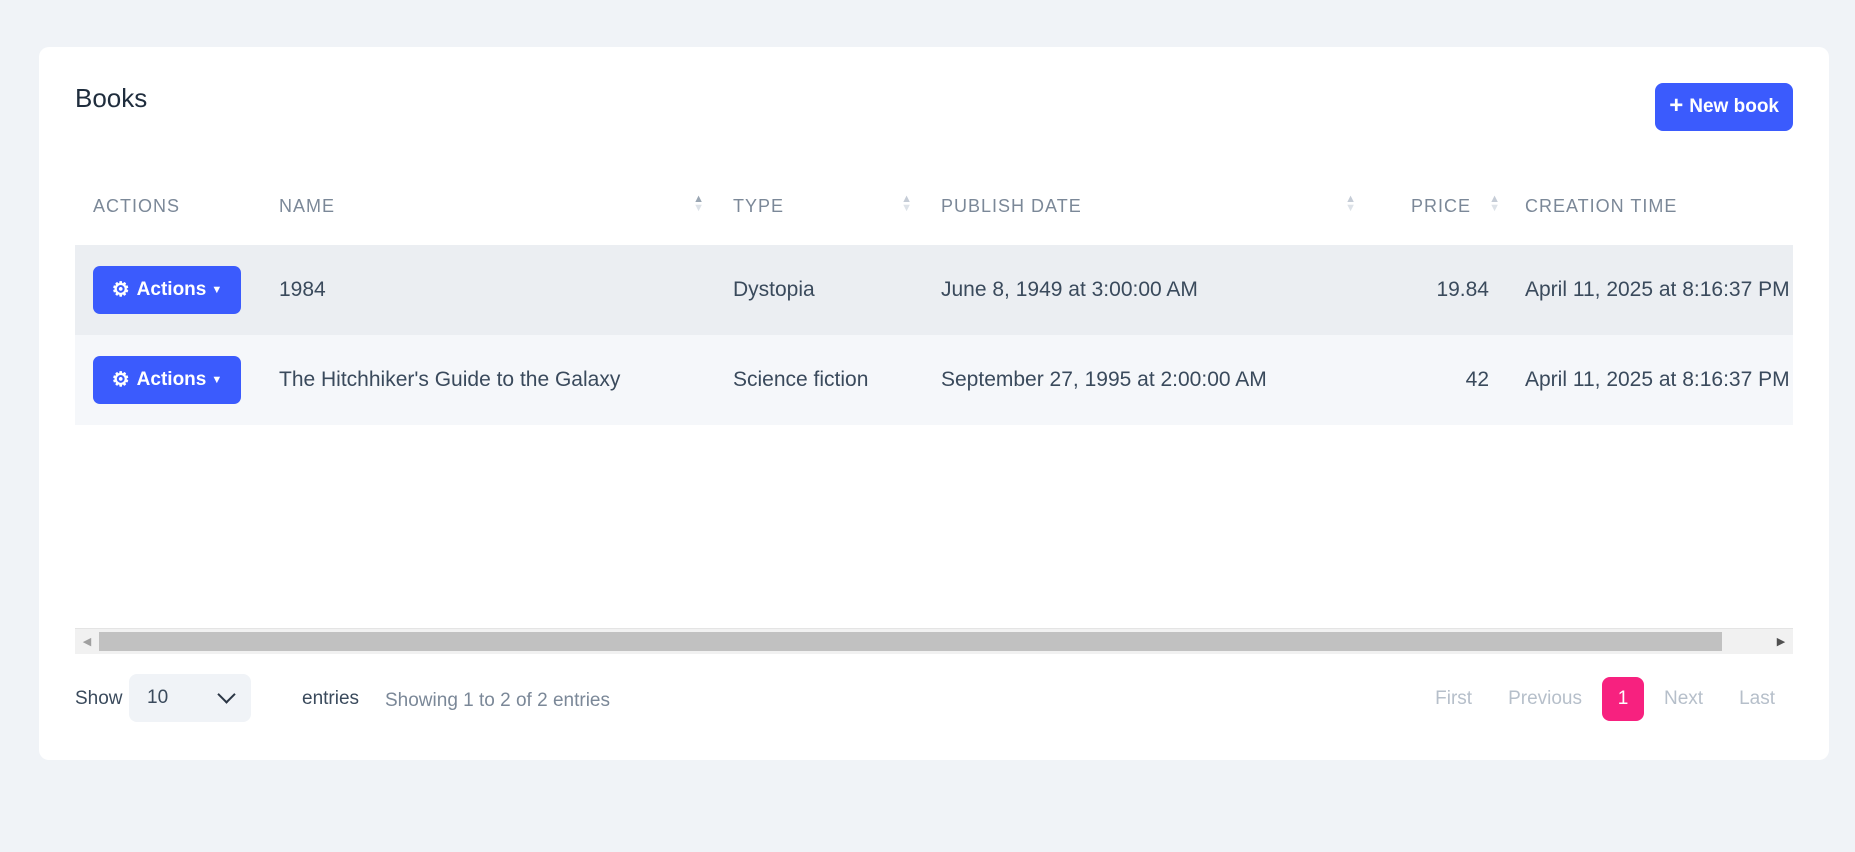  Describe the element at coordinates (226, 694) in the screenshot. I see `chevron-down-icon` at that location.